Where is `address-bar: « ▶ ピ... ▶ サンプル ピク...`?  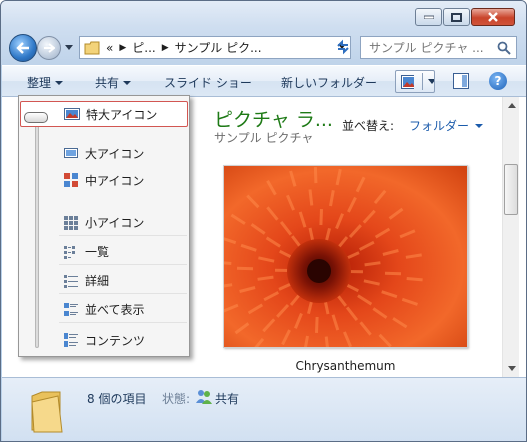
address-bar: « ▶ ピ... ▶ サンプル ピク... is located at coordinates (215, 47).